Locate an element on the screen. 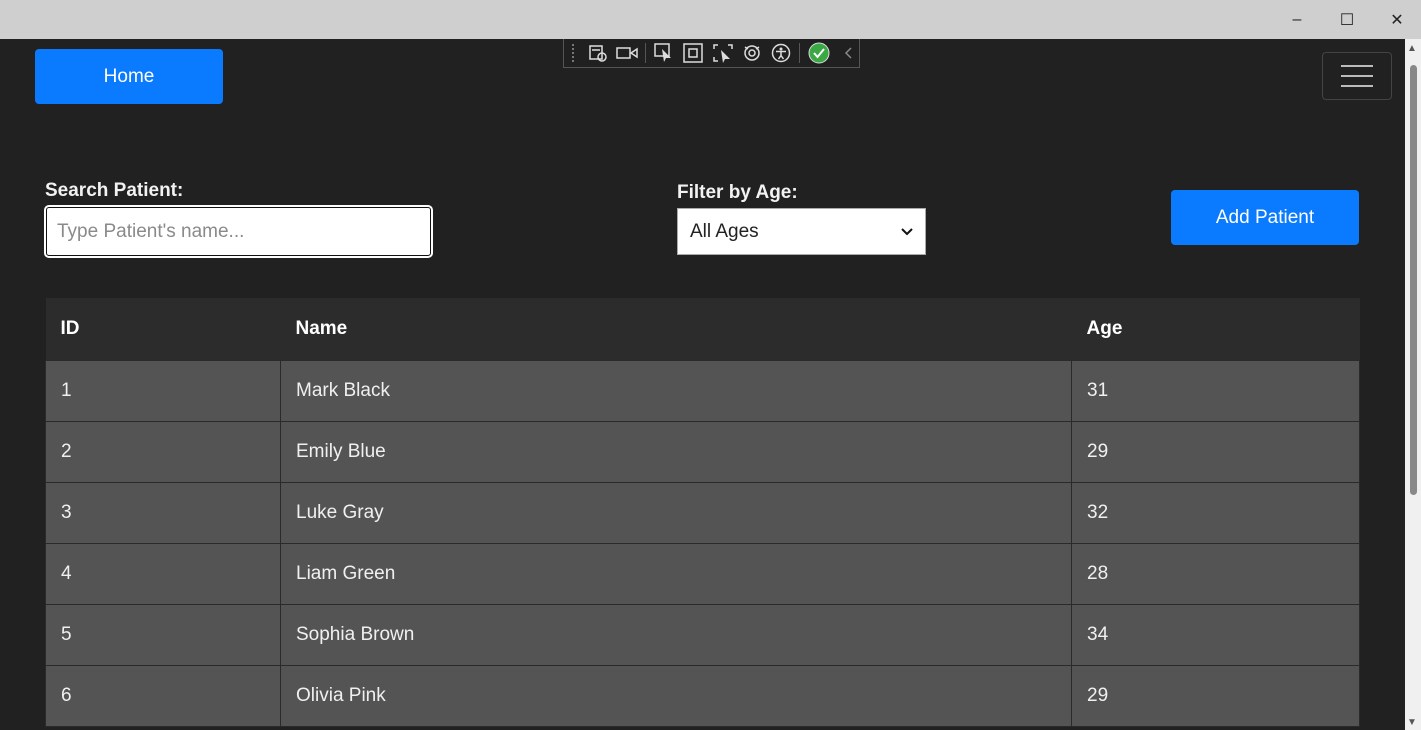  track-focused-element-icon is located at coordinates (723, 53).